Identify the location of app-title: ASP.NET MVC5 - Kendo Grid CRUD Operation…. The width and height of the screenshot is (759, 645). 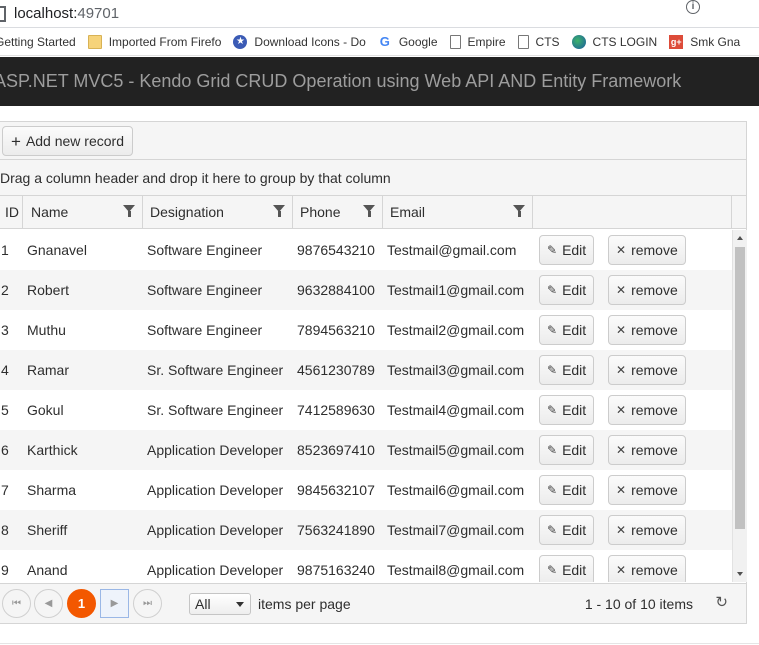
(340, 81).